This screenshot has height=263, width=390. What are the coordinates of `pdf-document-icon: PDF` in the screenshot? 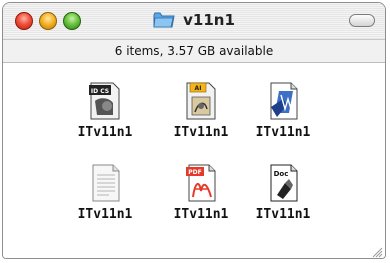 It's located at (201, 183).